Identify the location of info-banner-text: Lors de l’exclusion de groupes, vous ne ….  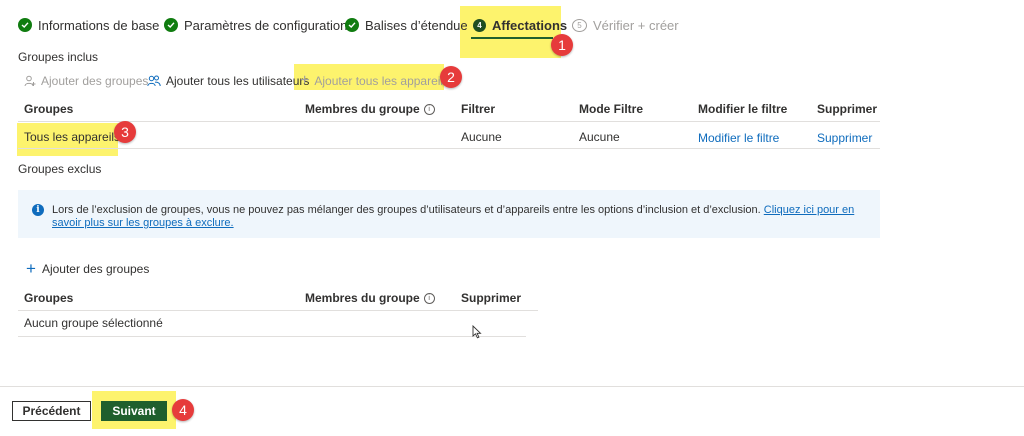
(462, 217).